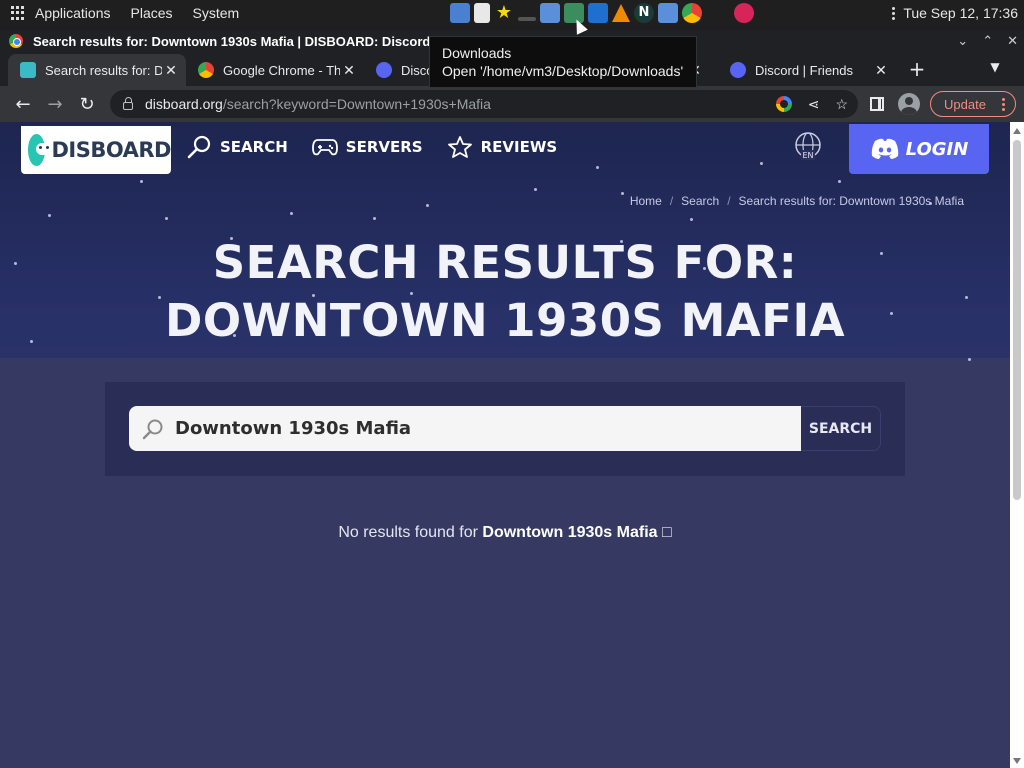 The width and height of the screenshot is (1024, 768). What do you see at coordinates (519, 147) in the screenshot?
I see `nav-reviews-label: REVIEWS` at bounding box center [519, 147].